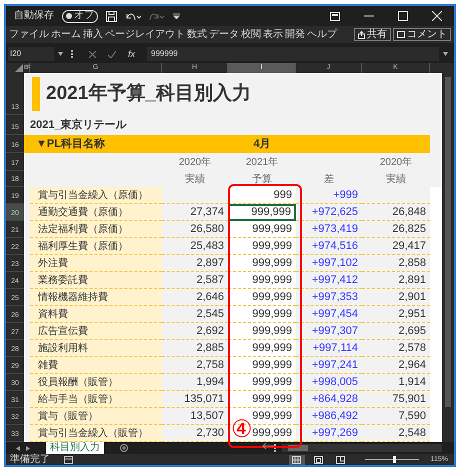 The height and width of the screenshot is (471, 460). Describe the element at coordinates (195, 365) in the screenshot. I see `table-cell: 2,758` at that location.